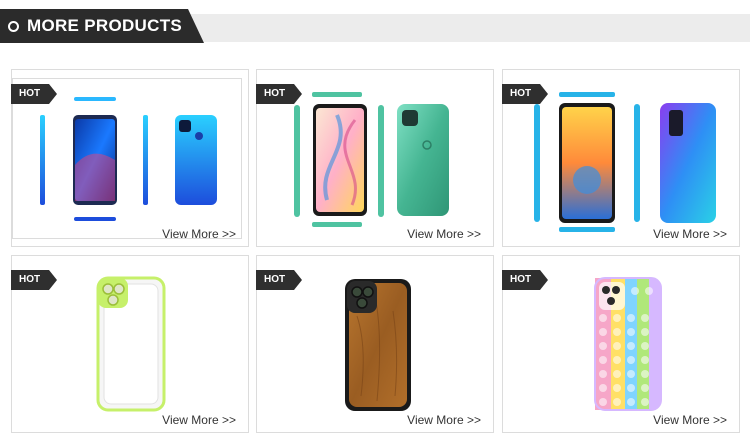 Image resolution: width=750 pixels, height=444 pixels. I want to click on product-card-5: HOT View More >>, so click(375, 344).